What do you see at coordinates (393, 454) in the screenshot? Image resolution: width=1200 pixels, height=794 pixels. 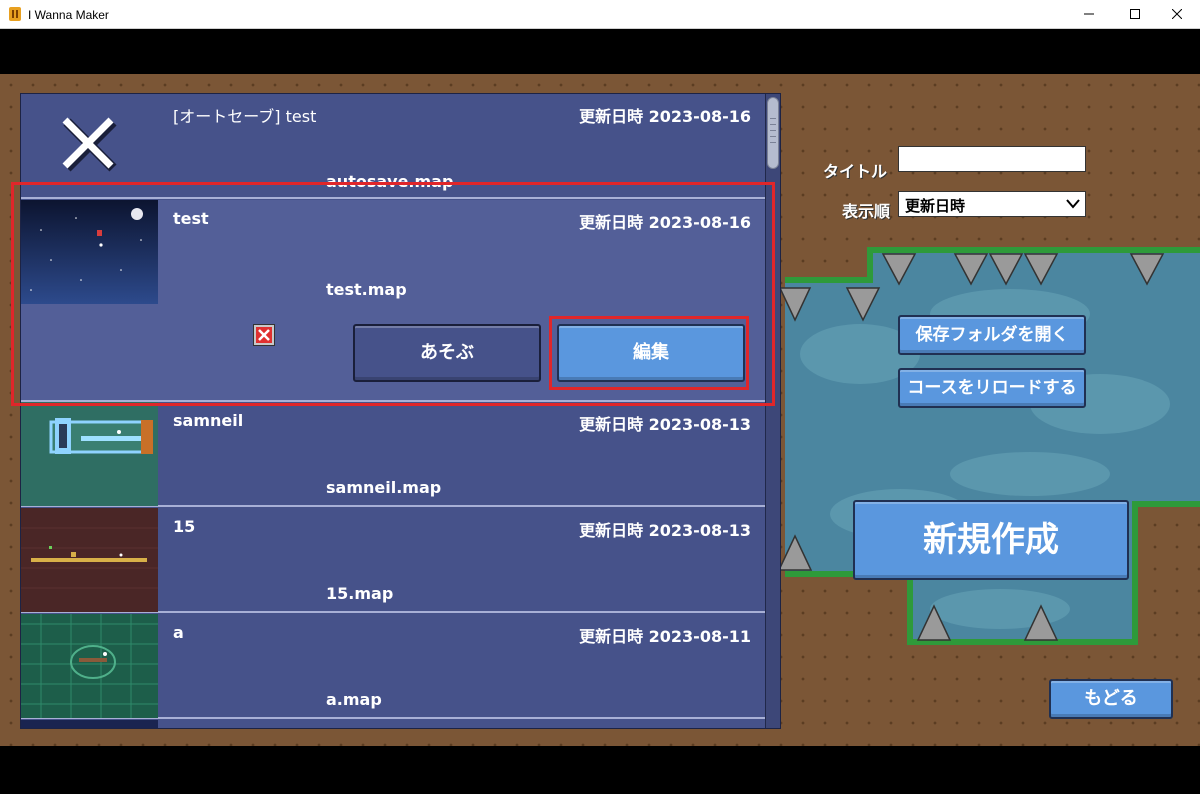 I see `course-list-item: samneil 更新日時 2023-08-13 samneil.map` at bounding box center [393, 454].